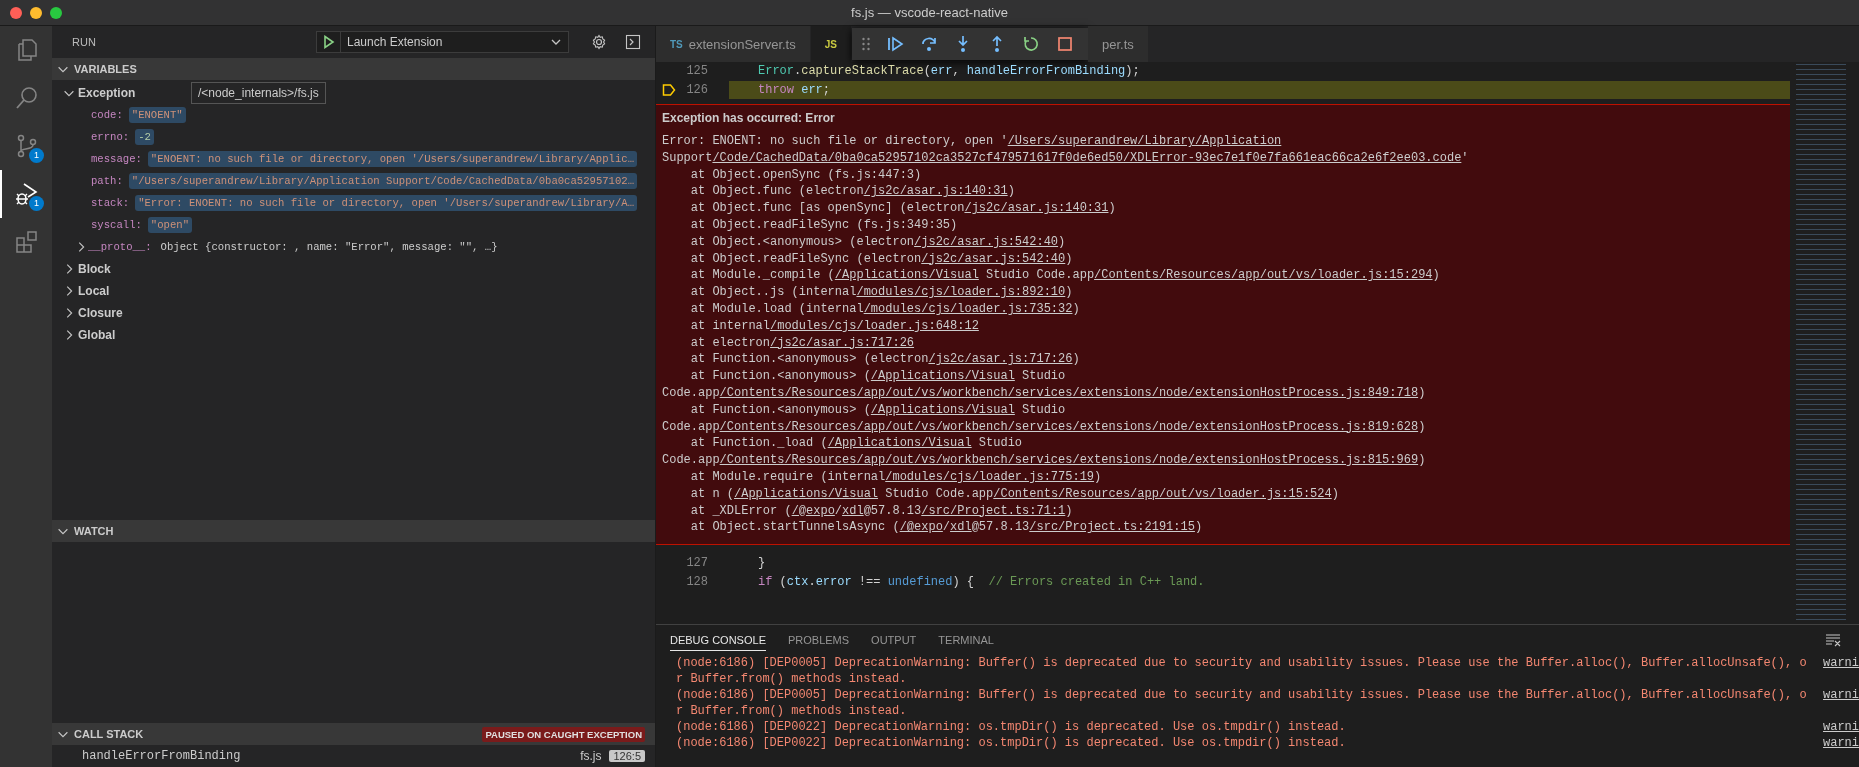 The image size is (1859, 767). What do you see at coordinates (99, 93) in the screenshot?
I see `scope-item: Exception` at bounding box center [99, 93].